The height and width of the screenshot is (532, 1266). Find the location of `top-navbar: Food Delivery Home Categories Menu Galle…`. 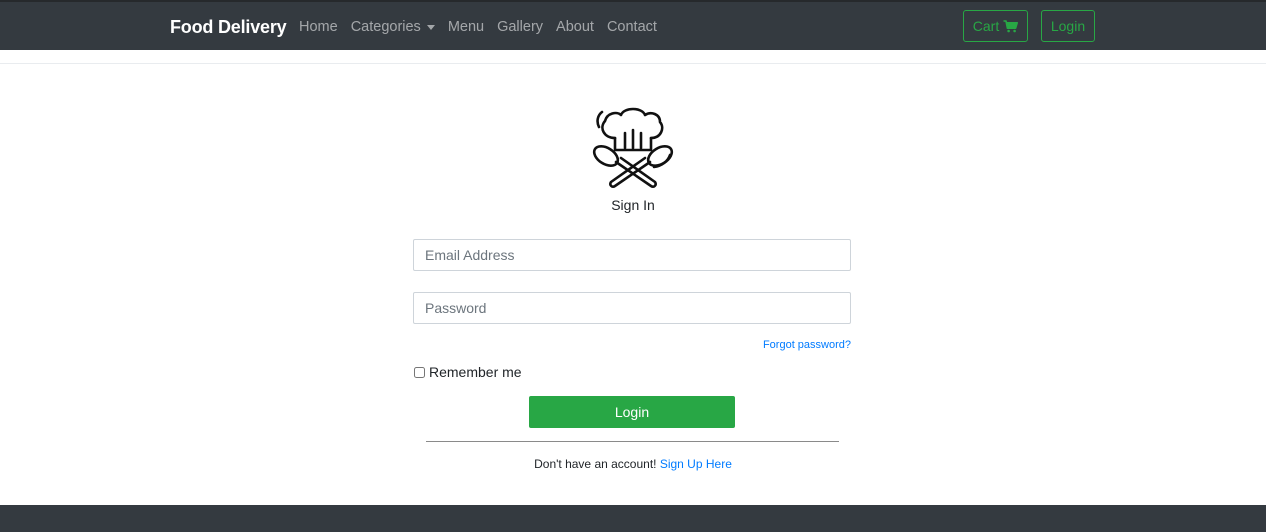

top-navbar: Food Delivery Home Categories Menu Galle… is located at coordinates (633, 25).